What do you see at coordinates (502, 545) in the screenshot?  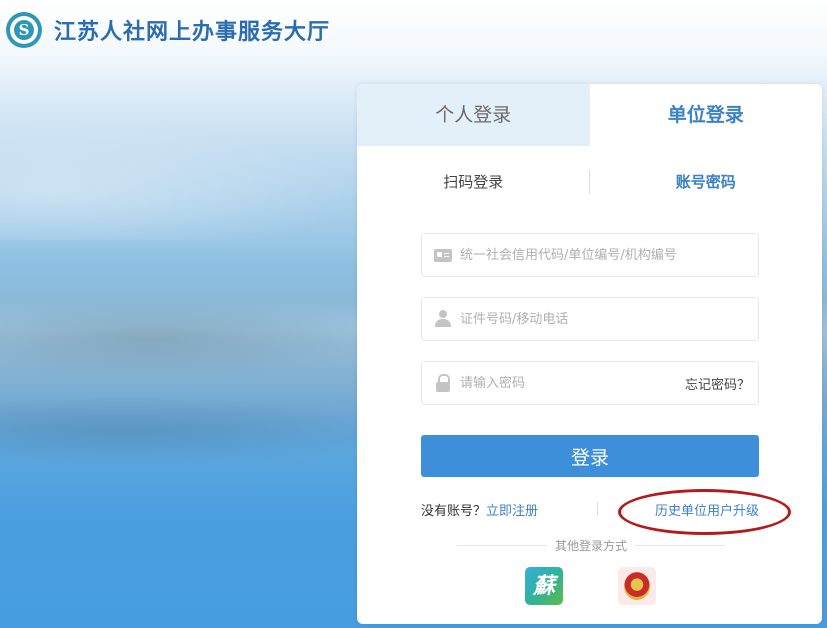 I see `divider-line-left` at bounding box center [502, 545].